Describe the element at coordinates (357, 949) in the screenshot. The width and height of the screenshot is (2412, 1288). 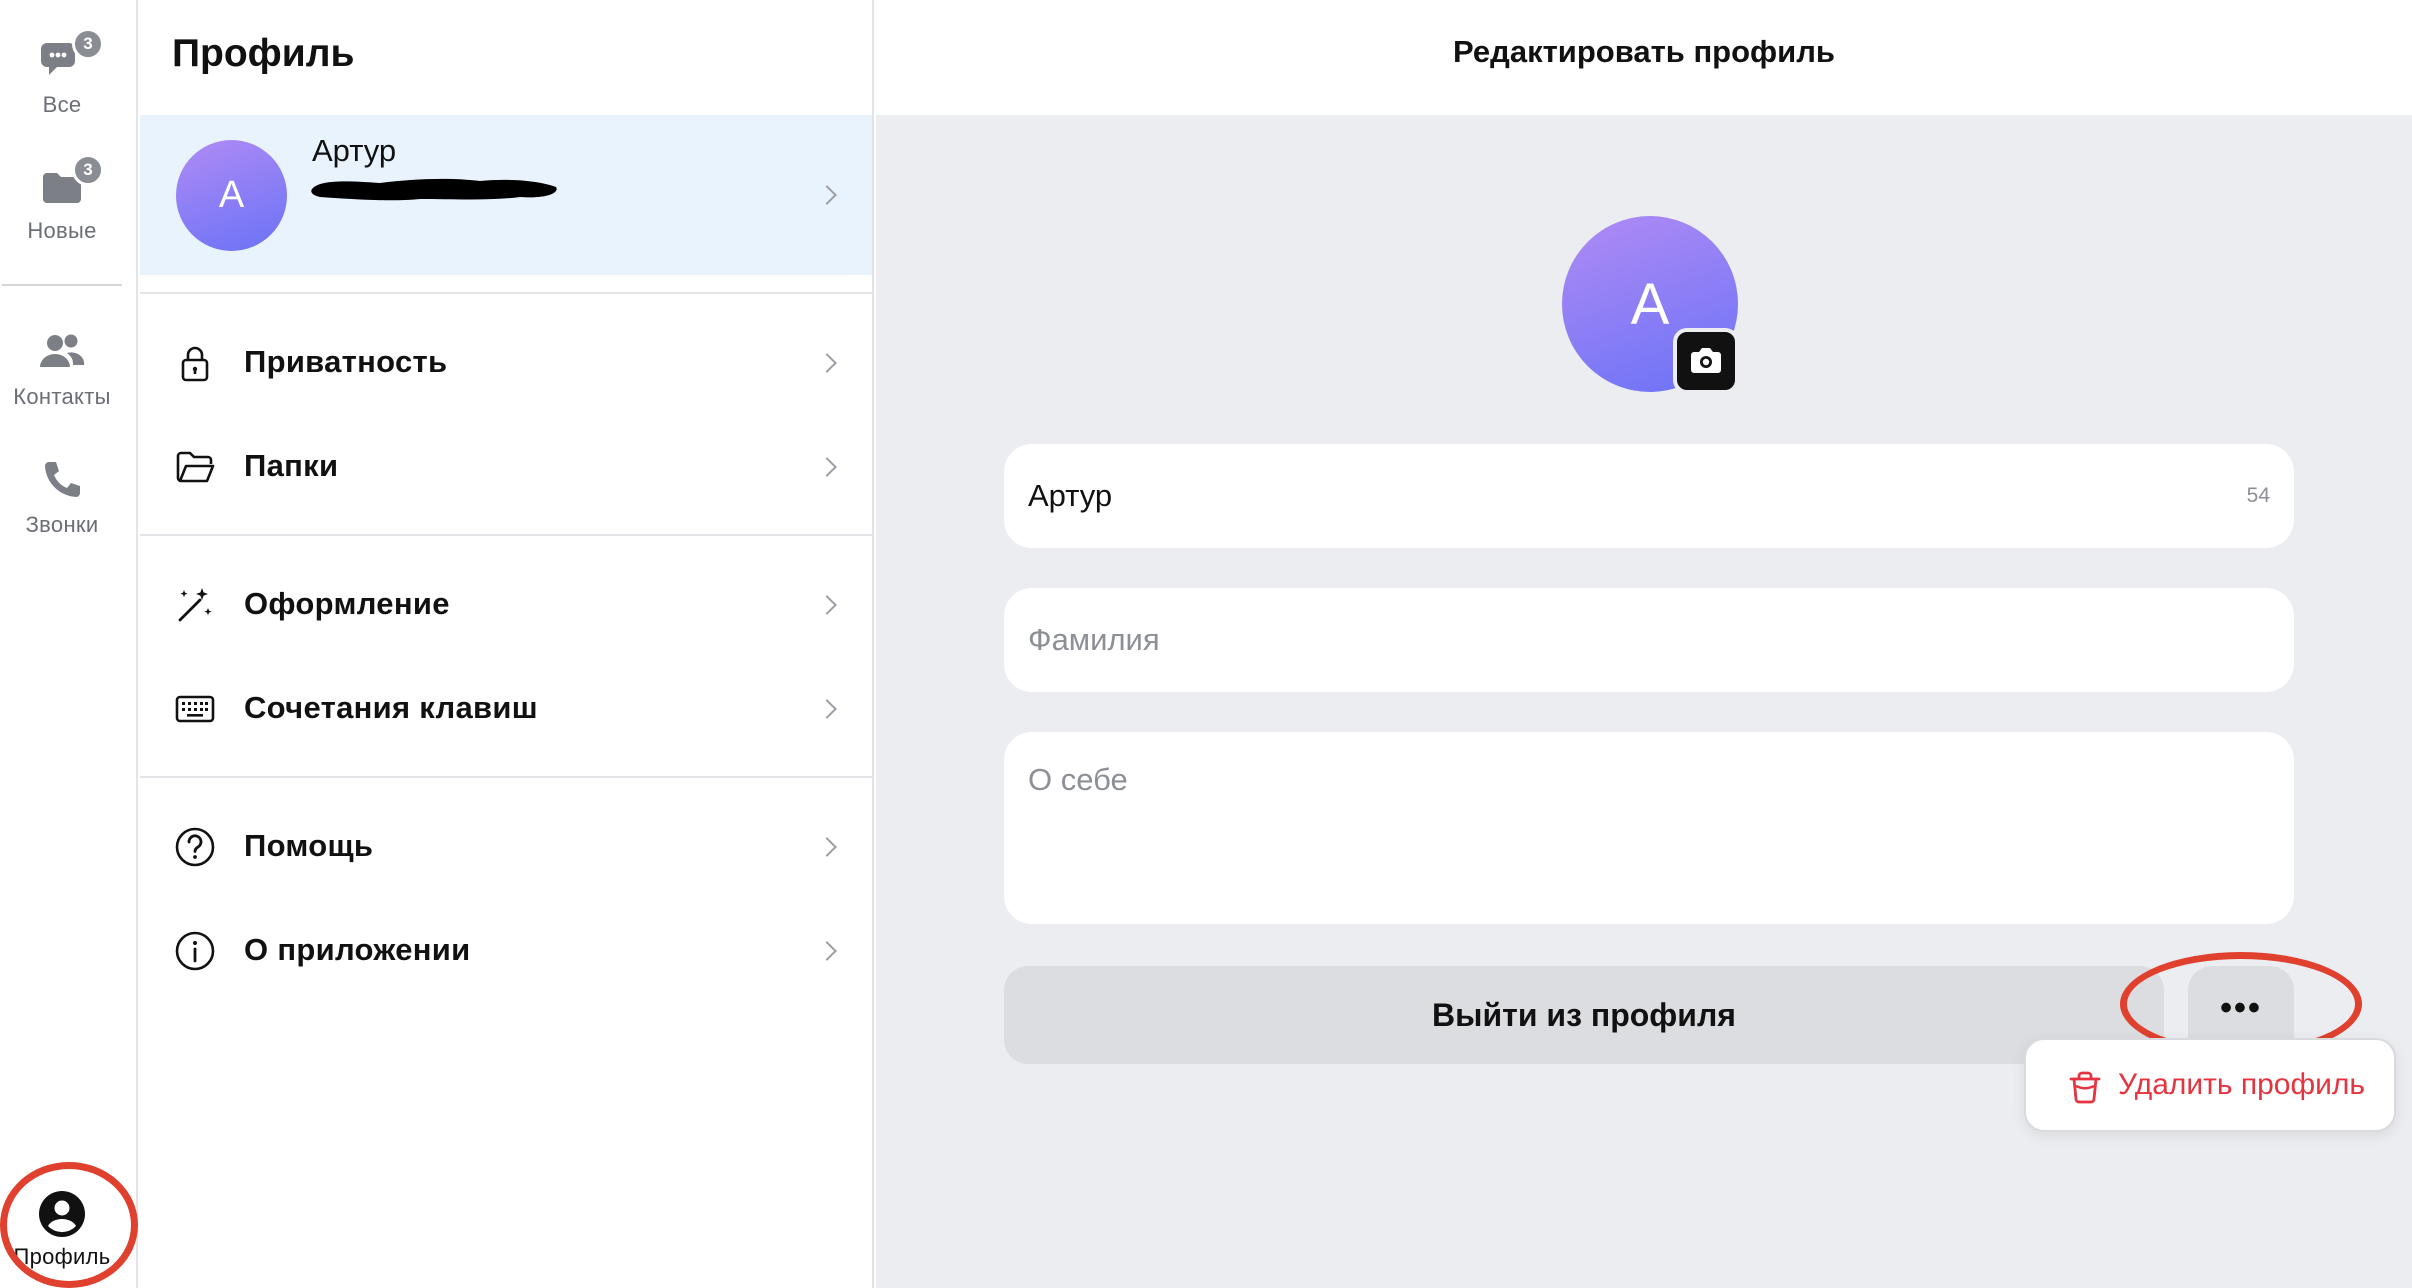
I see `menu-label-about: О приложении` at that location.